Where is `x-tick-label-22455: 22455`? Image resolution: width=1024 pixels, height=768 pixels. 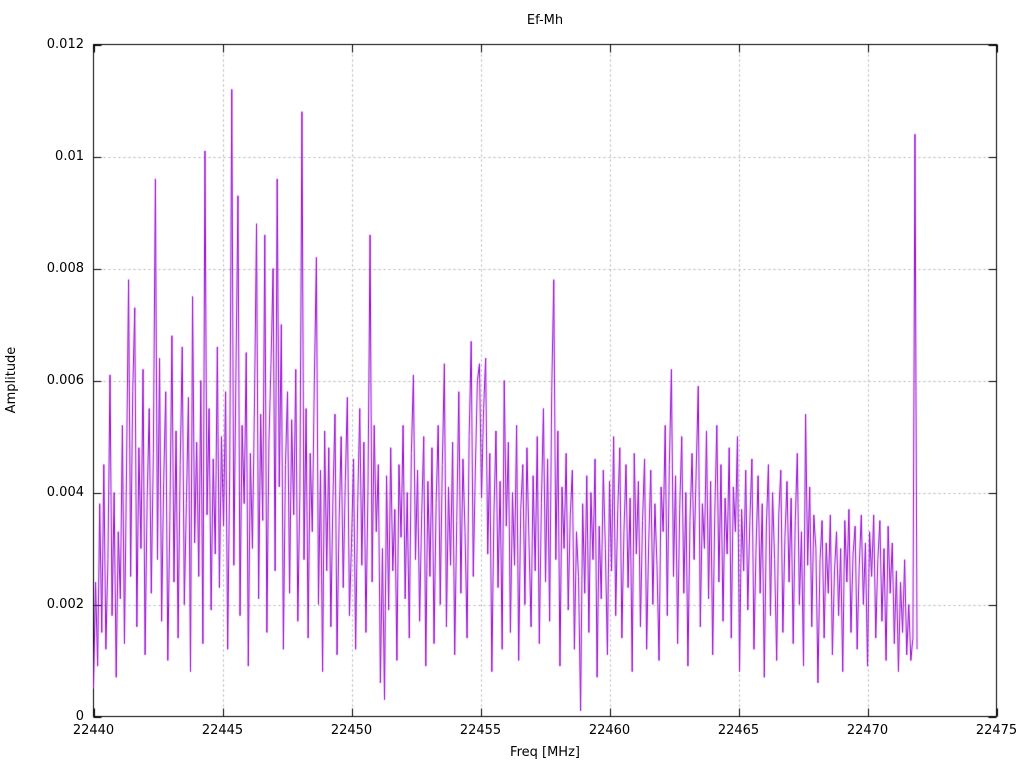
x-tick-label-22455: 22455 is located at coordinates (480, 730).